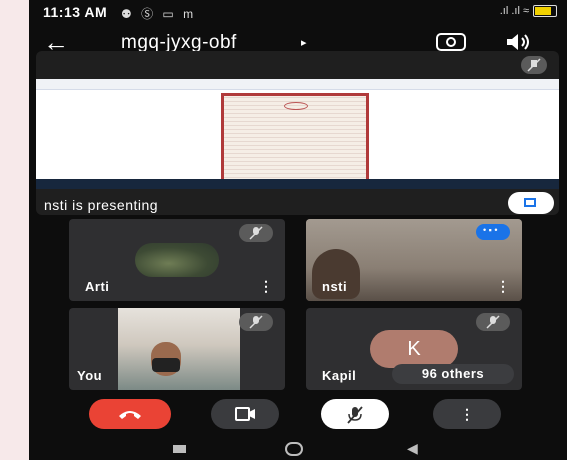  I want to click on others-count-button: 96 others, so click(453, 374).